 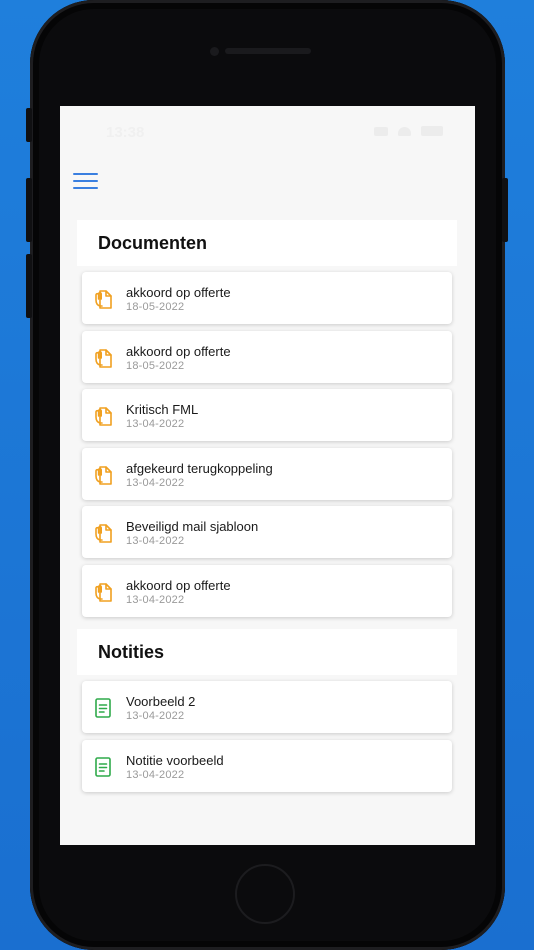 I want to click on document-item: akkoord op offerte 13-04-2022, so click(x=267, y=591).